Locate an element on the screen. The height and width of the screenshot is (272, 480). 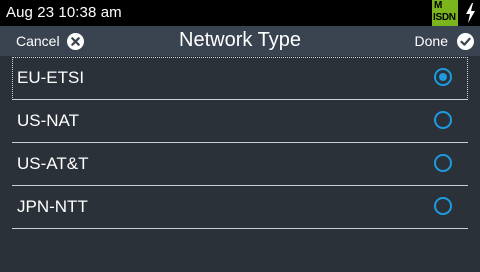
radio-selected-icon is located at coordinates (443, 77).